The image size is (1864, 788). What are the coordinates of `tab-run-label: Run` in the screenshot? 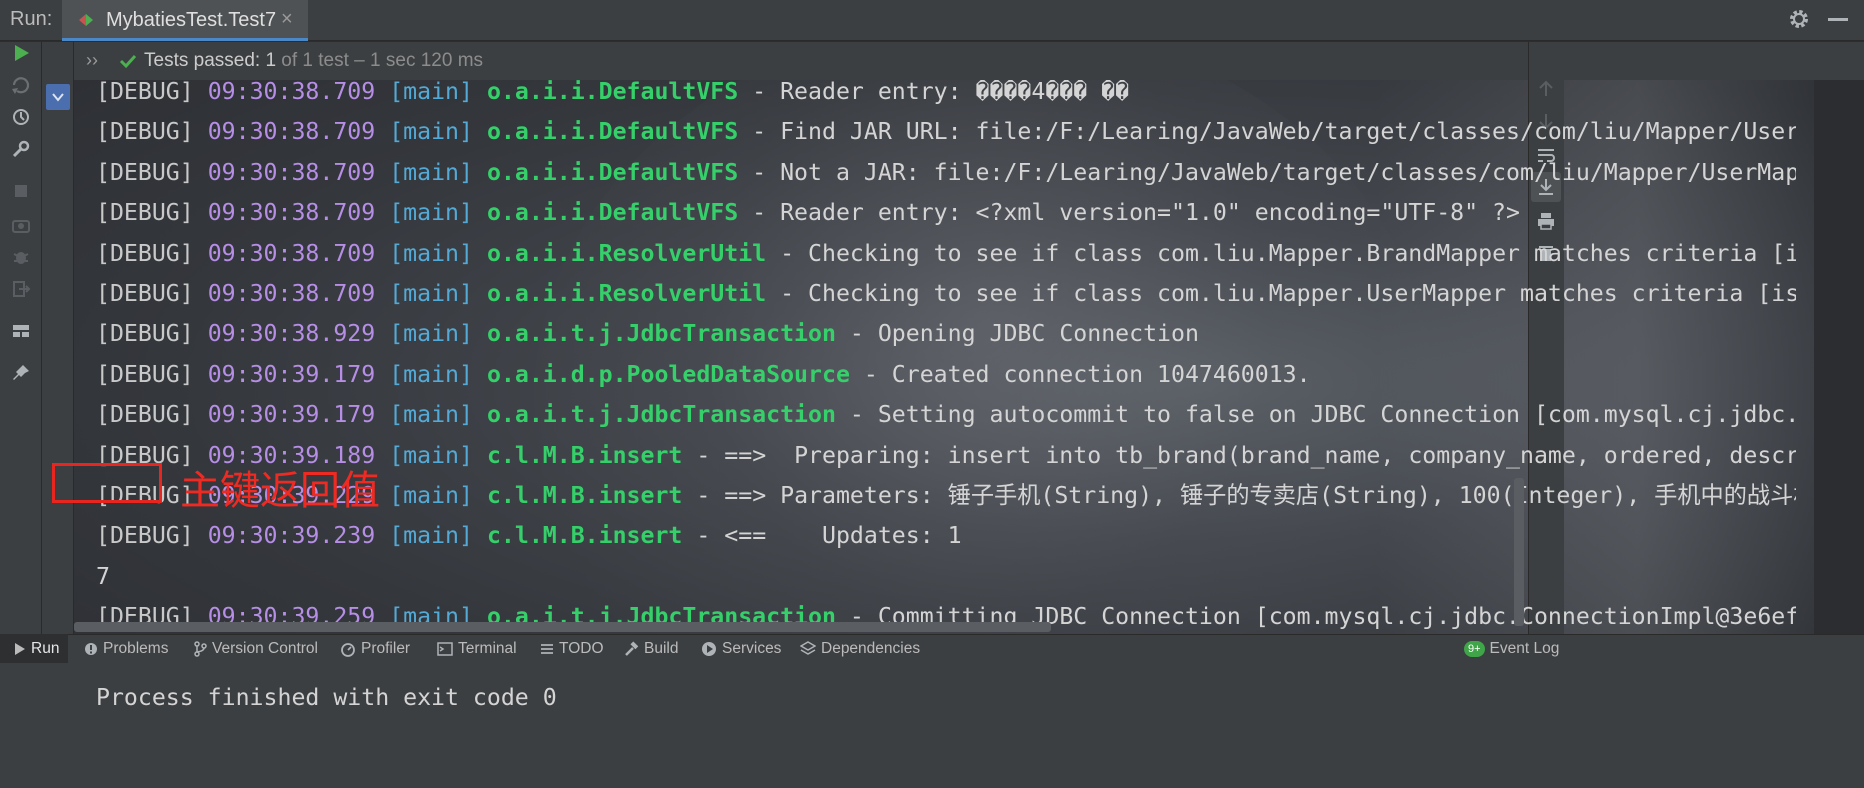 It's located at (45, 648).